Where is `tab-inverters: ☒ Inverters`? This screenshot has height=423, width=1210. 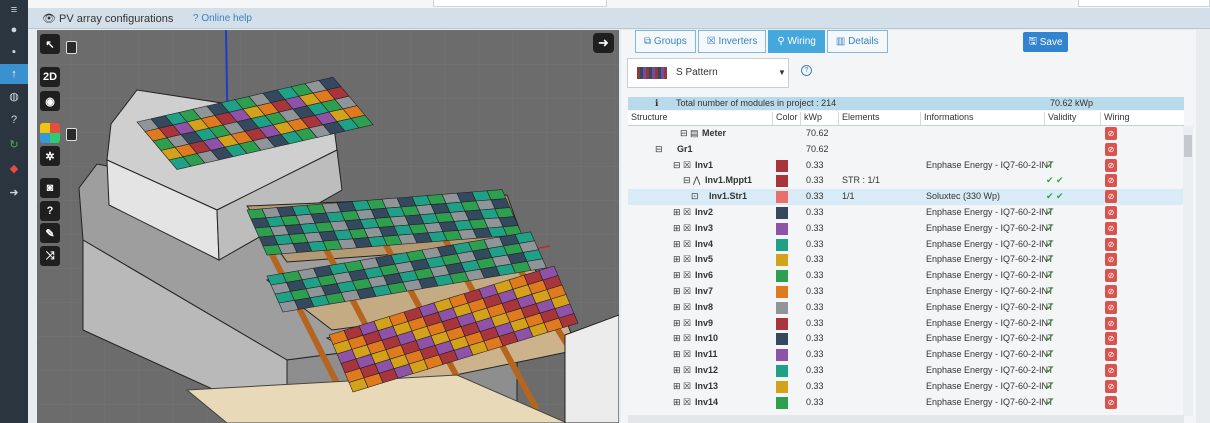 tab-inverters: ☒ Inverters is located at coordinates (732, 41).